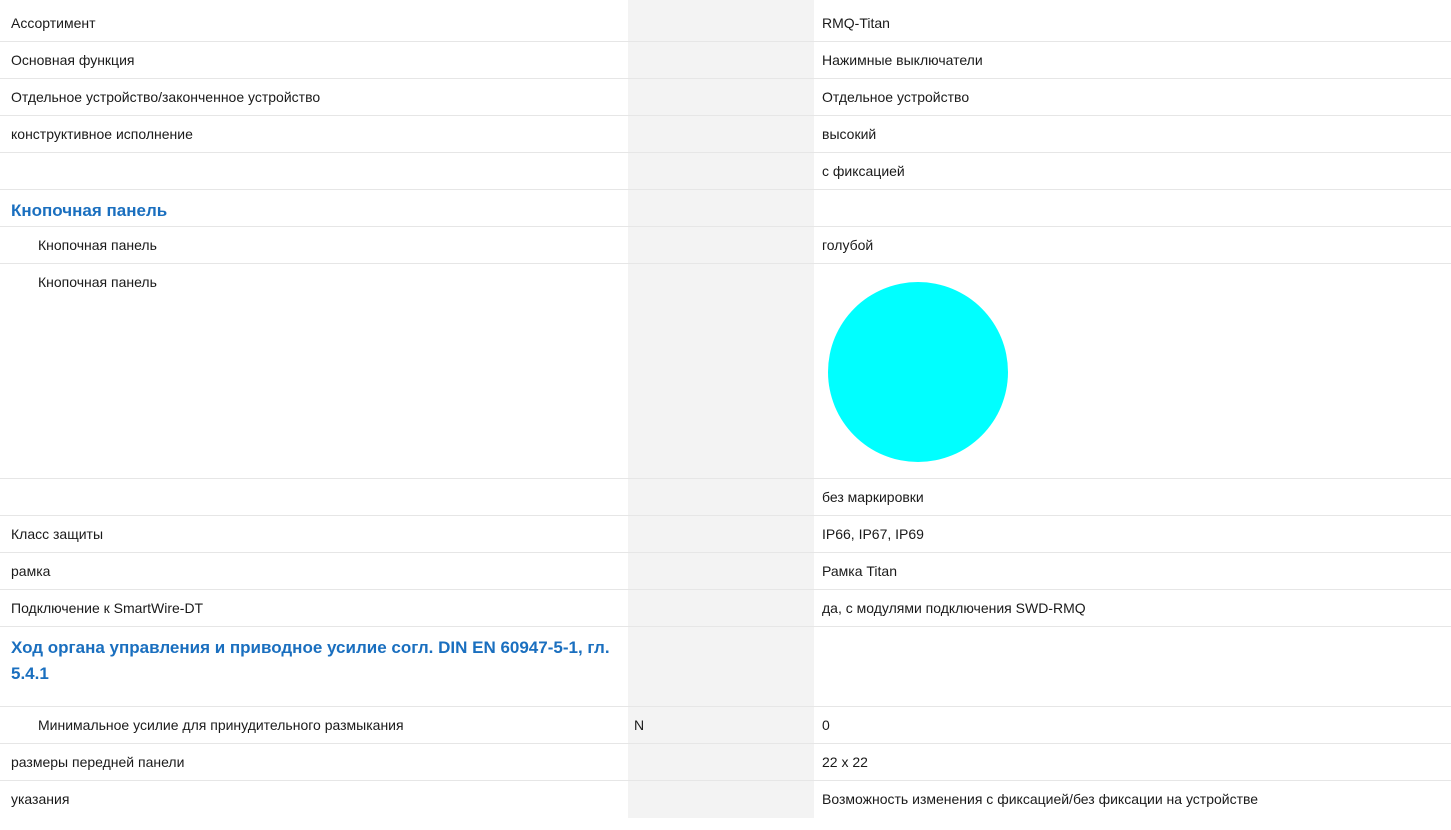  What do you see at coordinates (89, 210) in the screenshot?
I see `section-title: Кнопочная панель` at bounding box center [89, 210].